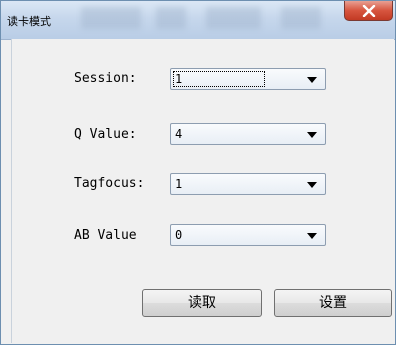  I want to click on q-value-select: 4, so click(248, 134).